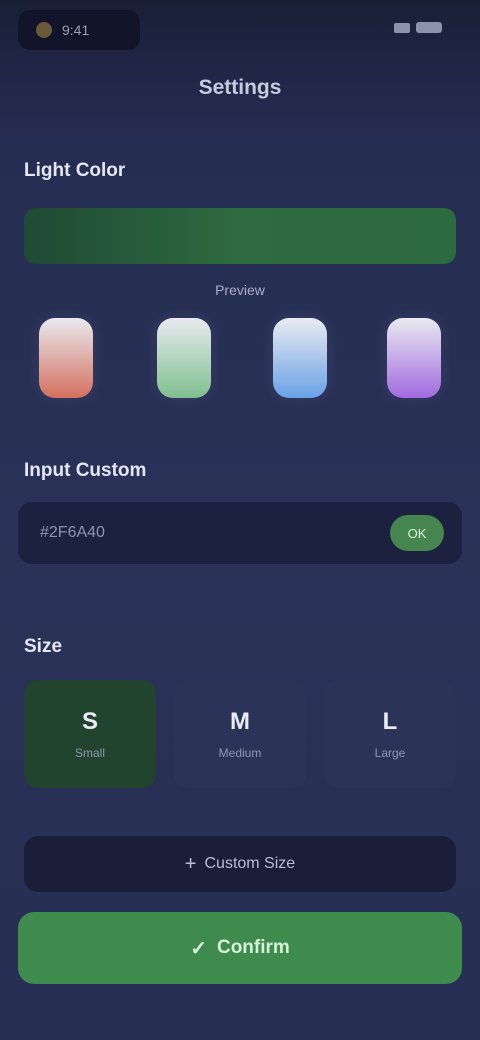 The width and height of the screenshot is (480, 1040). What do you see at coordinates (75, 170) in the screenshot?
I see `section-title-color: Light Color` at bounding box center [75, 170].